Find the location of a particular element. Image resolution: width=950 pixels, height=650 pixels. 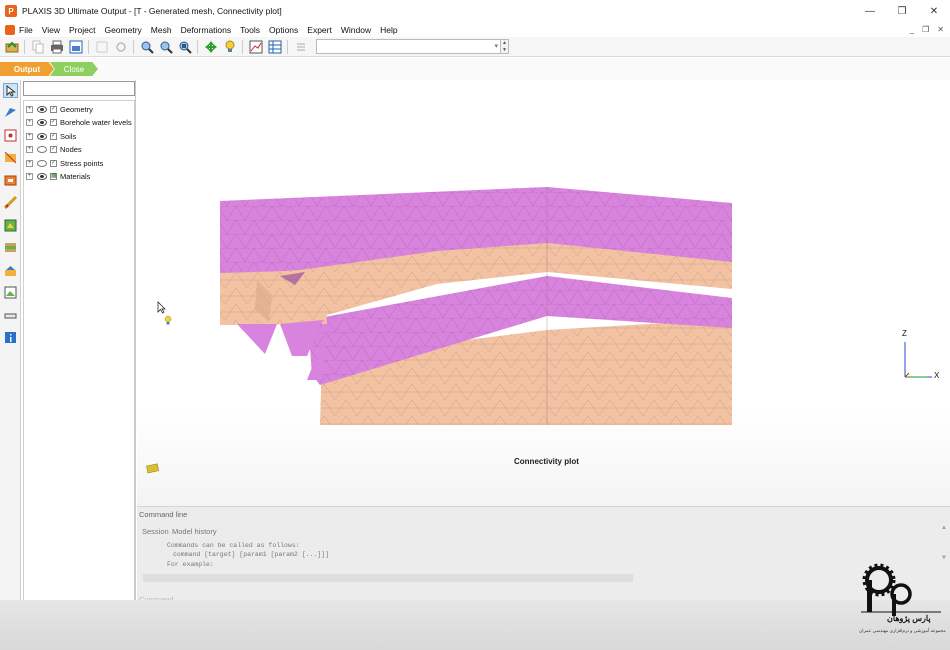

hint-lightbulb-icon is located at coordinates (230, 47).